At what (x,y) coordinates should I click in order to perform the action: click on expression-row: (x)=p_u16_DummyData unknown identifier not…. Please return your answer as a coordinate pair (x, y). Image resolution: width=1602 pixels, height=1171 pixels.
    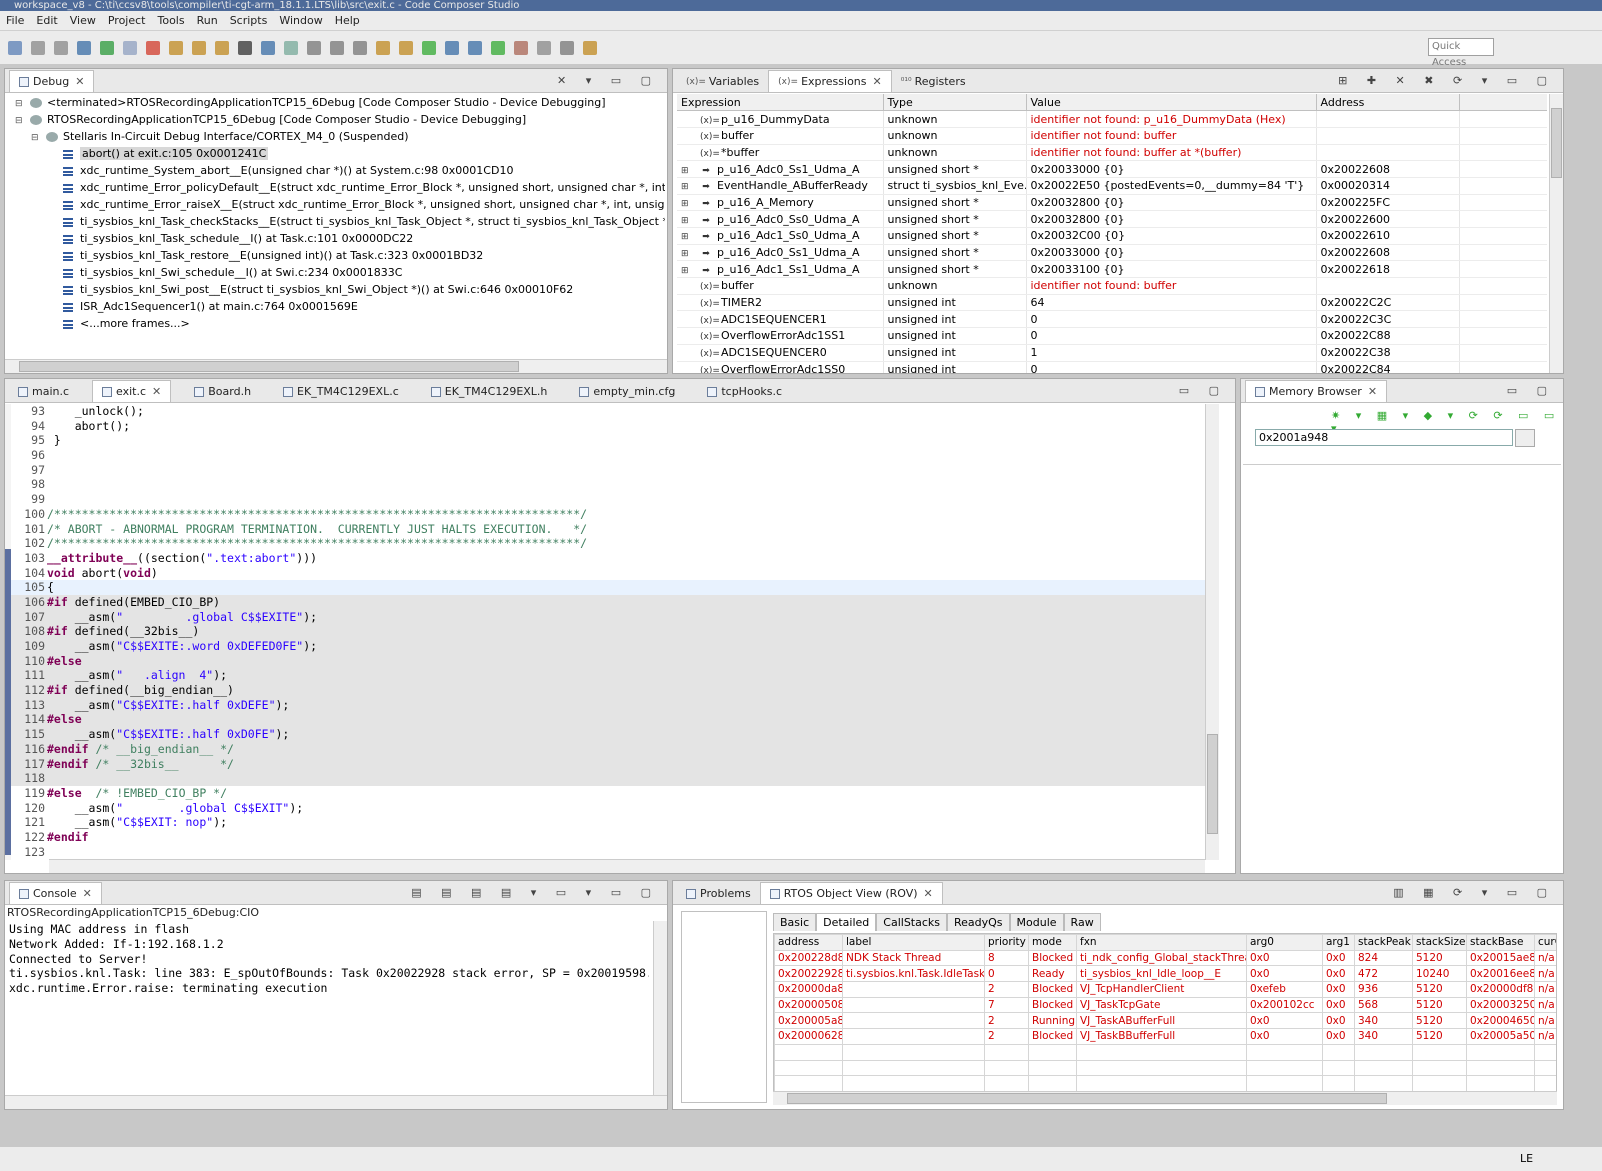
    Looking at the image, I should click on (1112, 119).